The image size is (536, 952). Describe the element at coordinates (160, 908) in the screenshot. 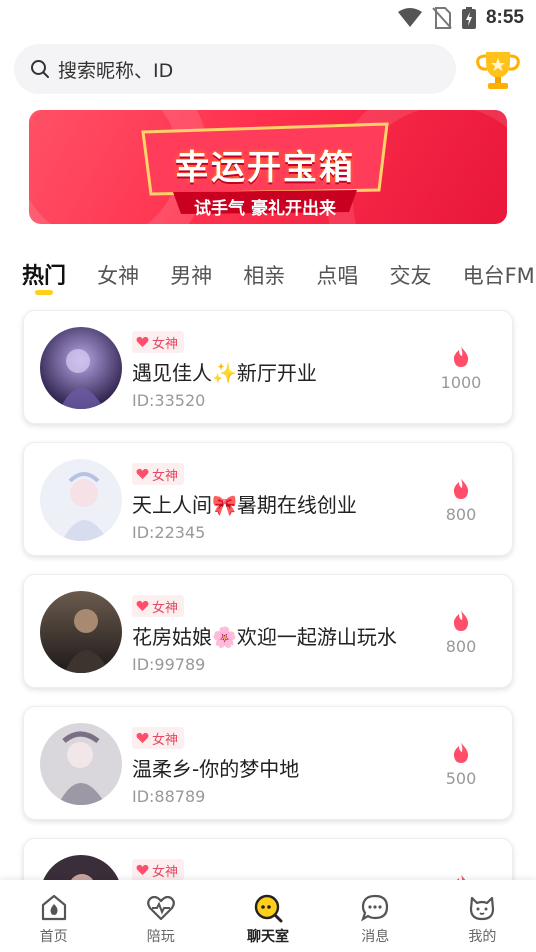

I see `heartbeat-icon` at that location.